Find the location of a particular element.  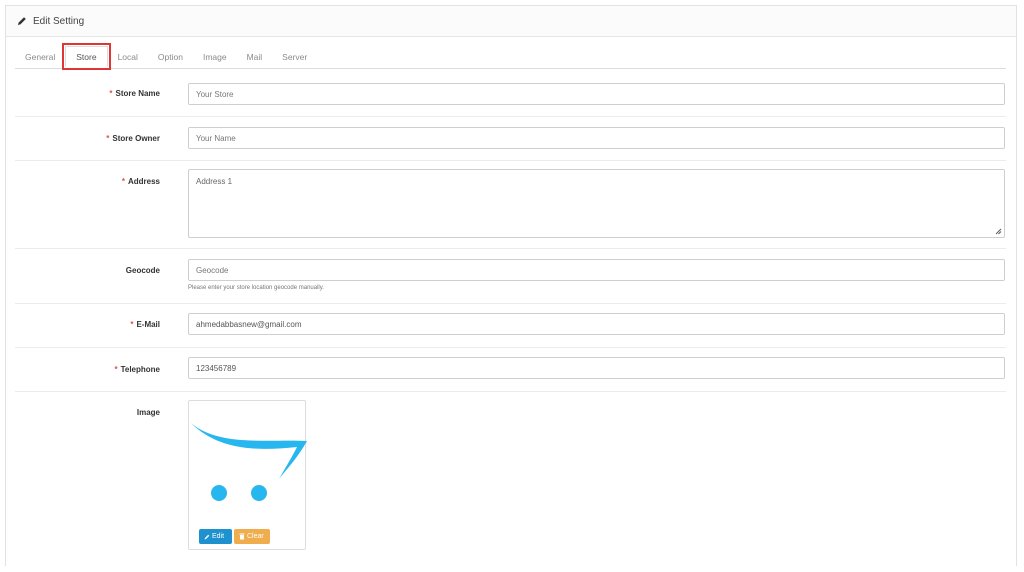

tab-local: Local is located at coordinates (128, 56).